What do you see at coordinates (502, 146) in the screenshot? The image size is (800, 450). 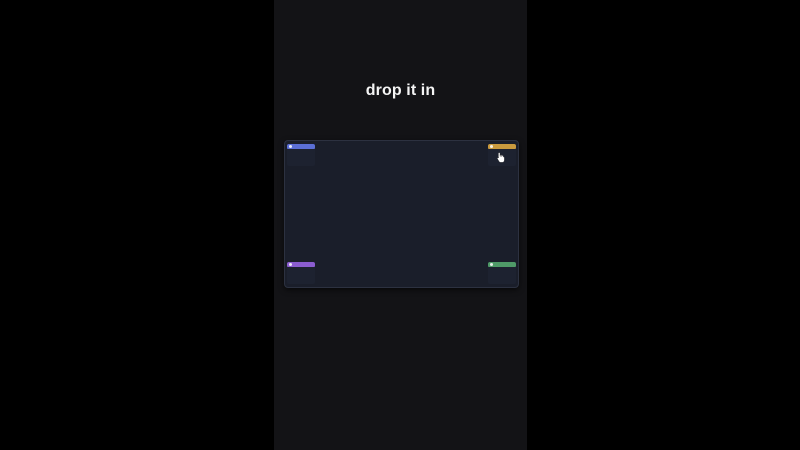 I see `zone-tag-top-right` at bounding box center [502, 146].